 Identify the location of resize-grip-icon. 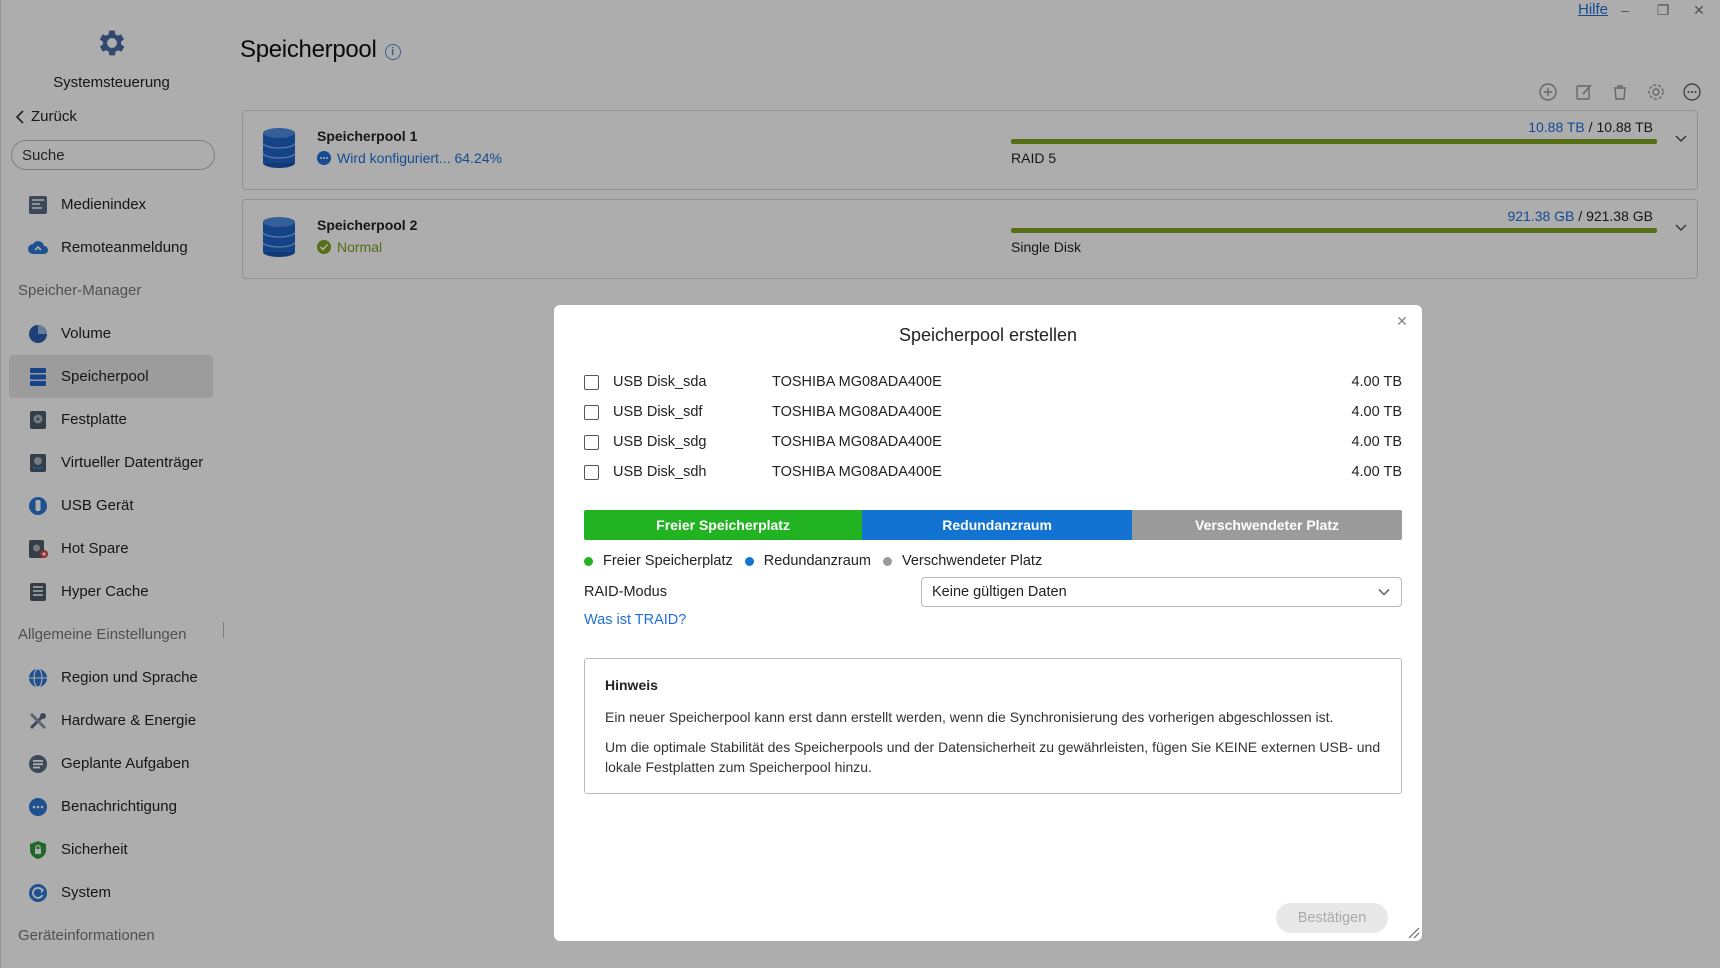
(1413, 932).